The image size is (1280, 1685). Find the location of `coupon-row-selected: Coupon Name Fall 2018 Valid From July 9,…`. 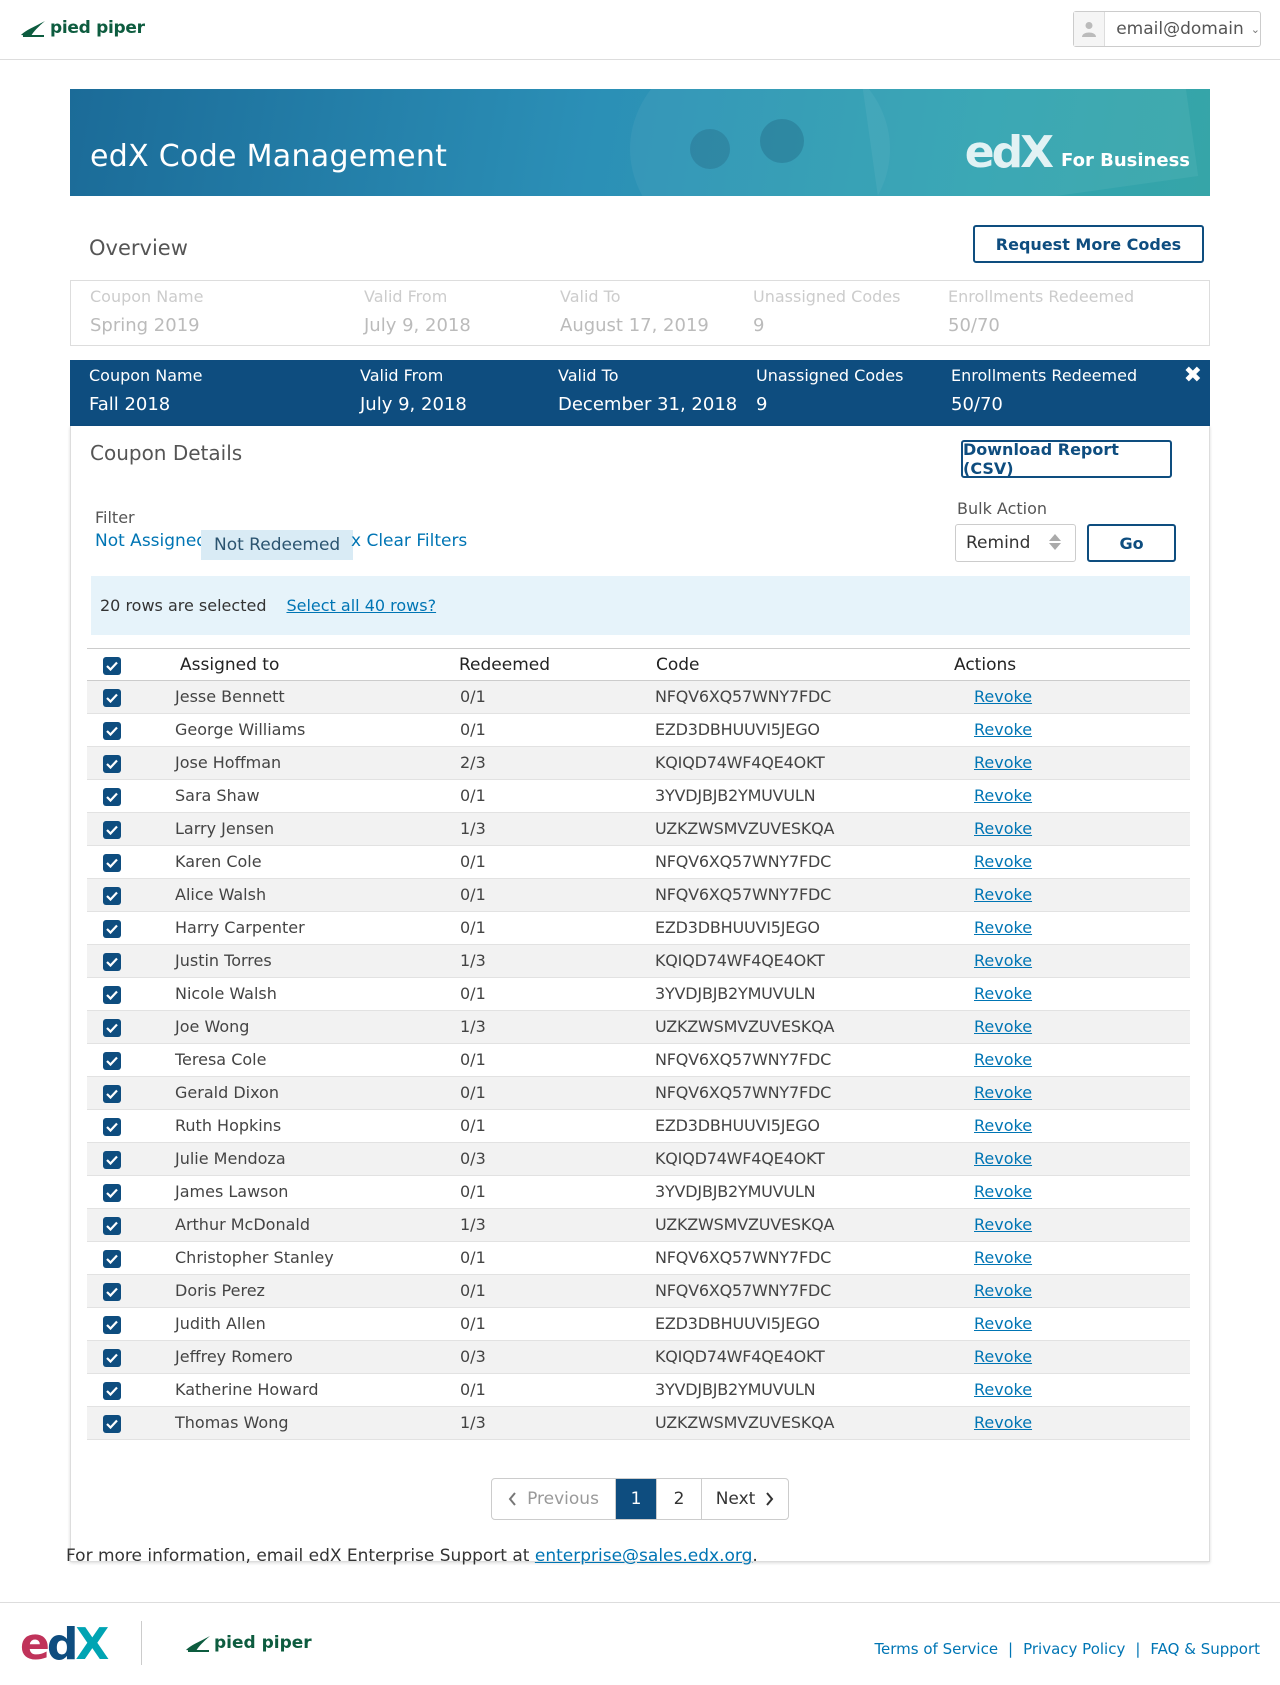

coupon-row-selected: Coupon Name Fall 2018 Valid From July 9,… is located at coordinates (640, 393).